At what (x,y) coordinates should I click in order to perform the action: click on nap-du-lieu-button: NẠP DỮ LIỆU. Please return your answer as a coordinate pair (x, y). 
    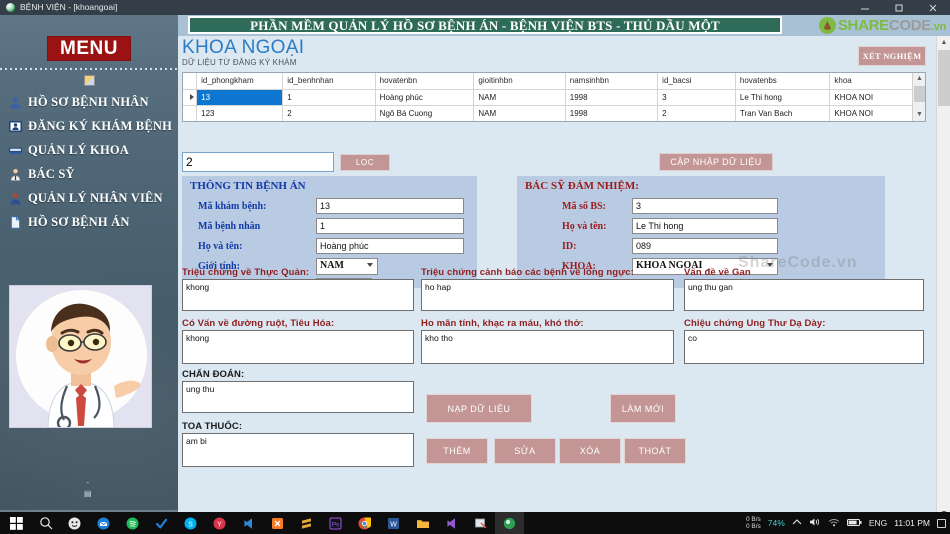
    Looking at the image, I should click on (479, 408).